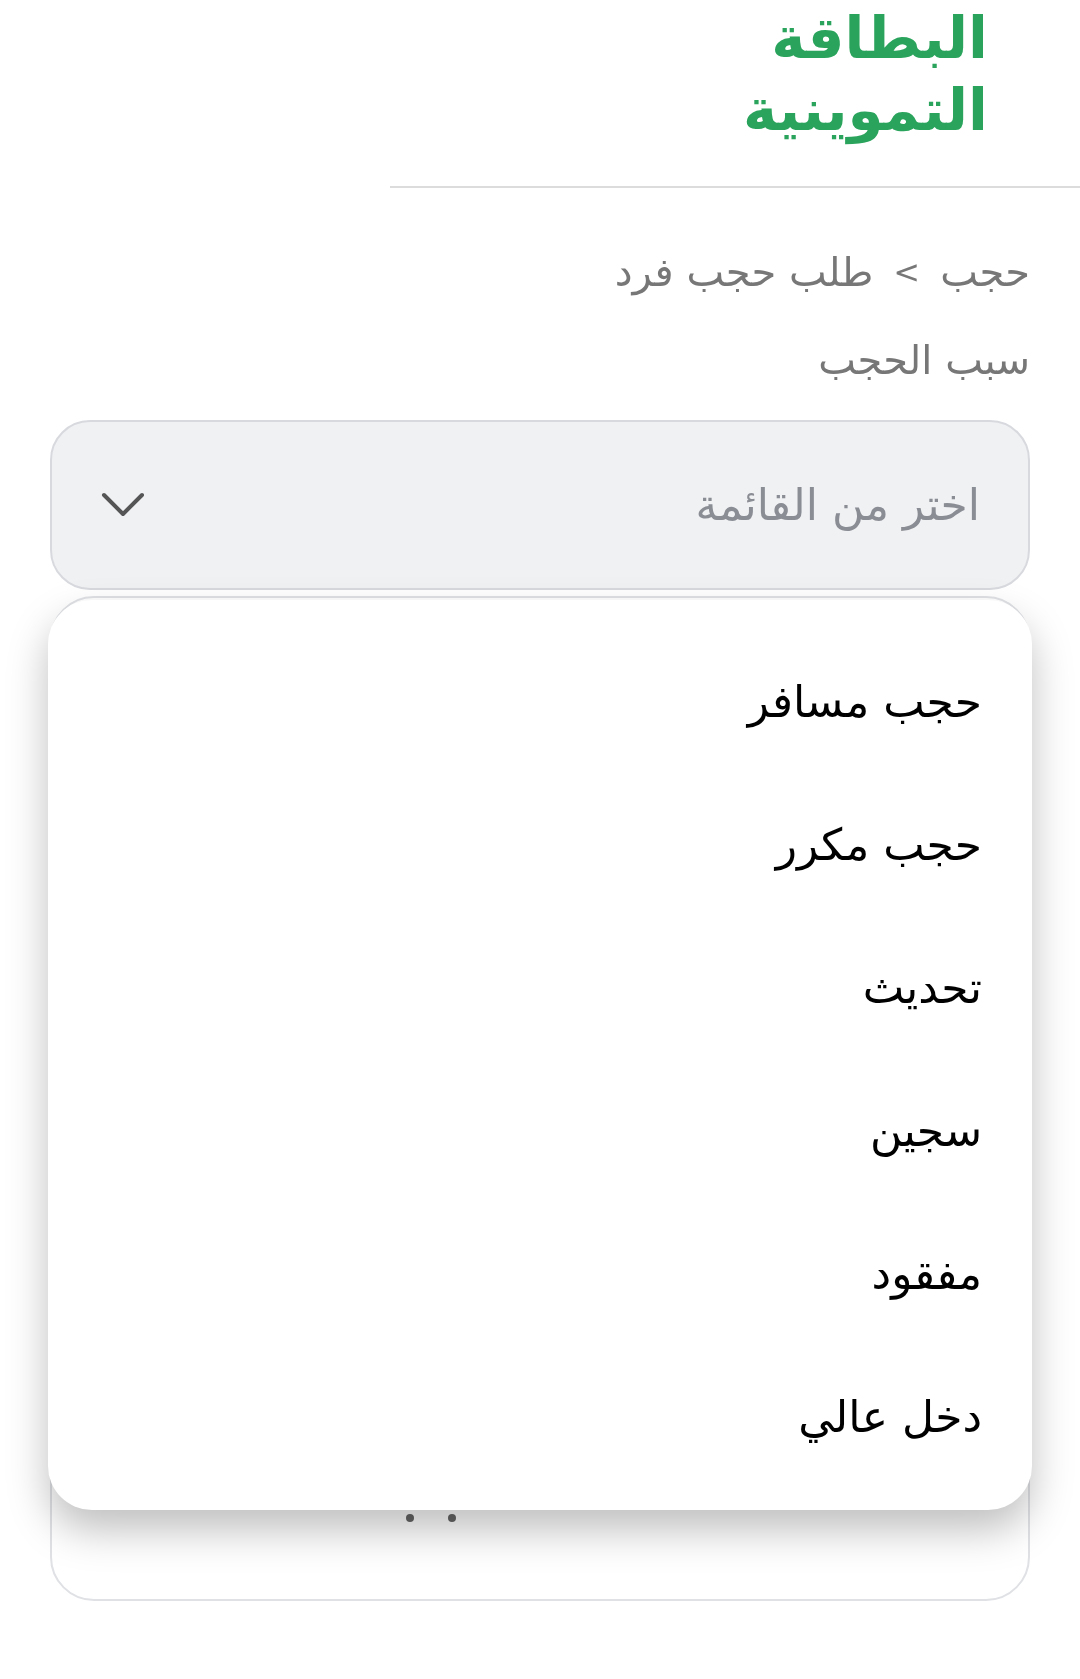 The image size is (1080, 1679). I want to click on dropdown-option: مفقود, so click(926, 1273).